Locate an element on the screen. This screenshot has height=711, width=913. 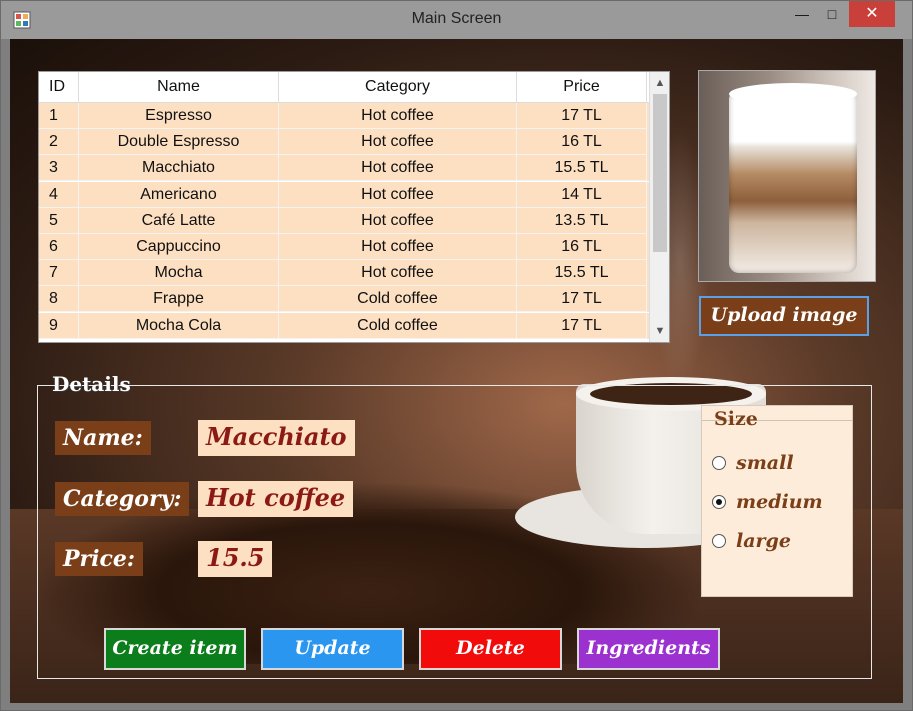
cell-price: 13.5 TL is located at coordinates (582, 220).